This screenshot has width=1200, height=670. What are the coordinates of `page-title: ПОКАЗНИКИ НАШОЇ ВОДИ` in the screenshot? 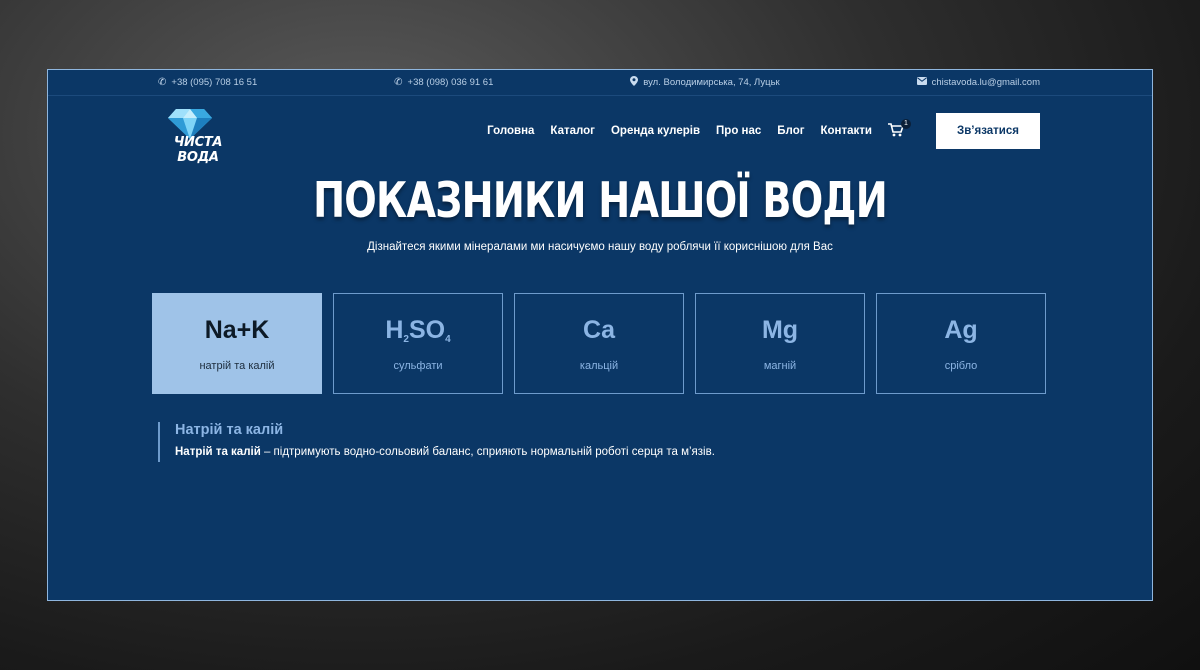 It's located at (600, 200).